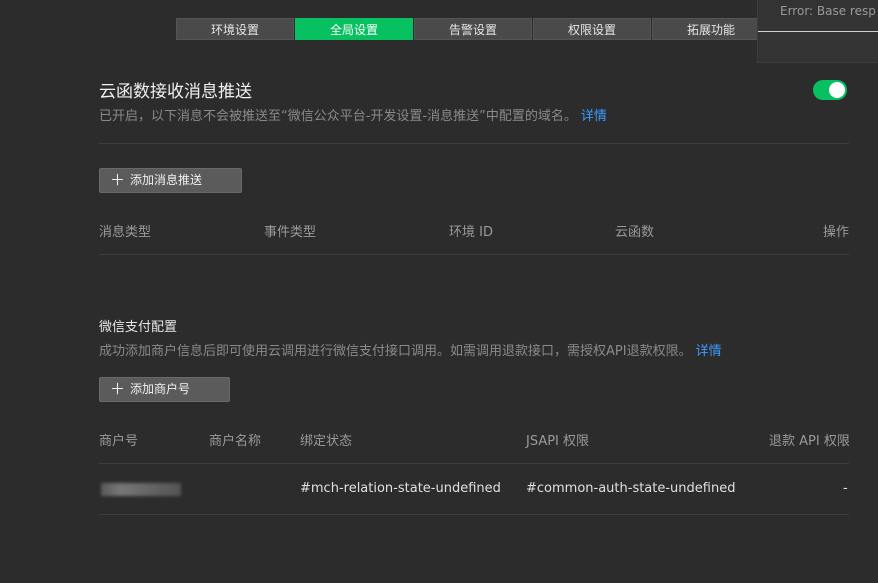  I want to click on col-binding-status: 绑定状态, so click(326, 441).